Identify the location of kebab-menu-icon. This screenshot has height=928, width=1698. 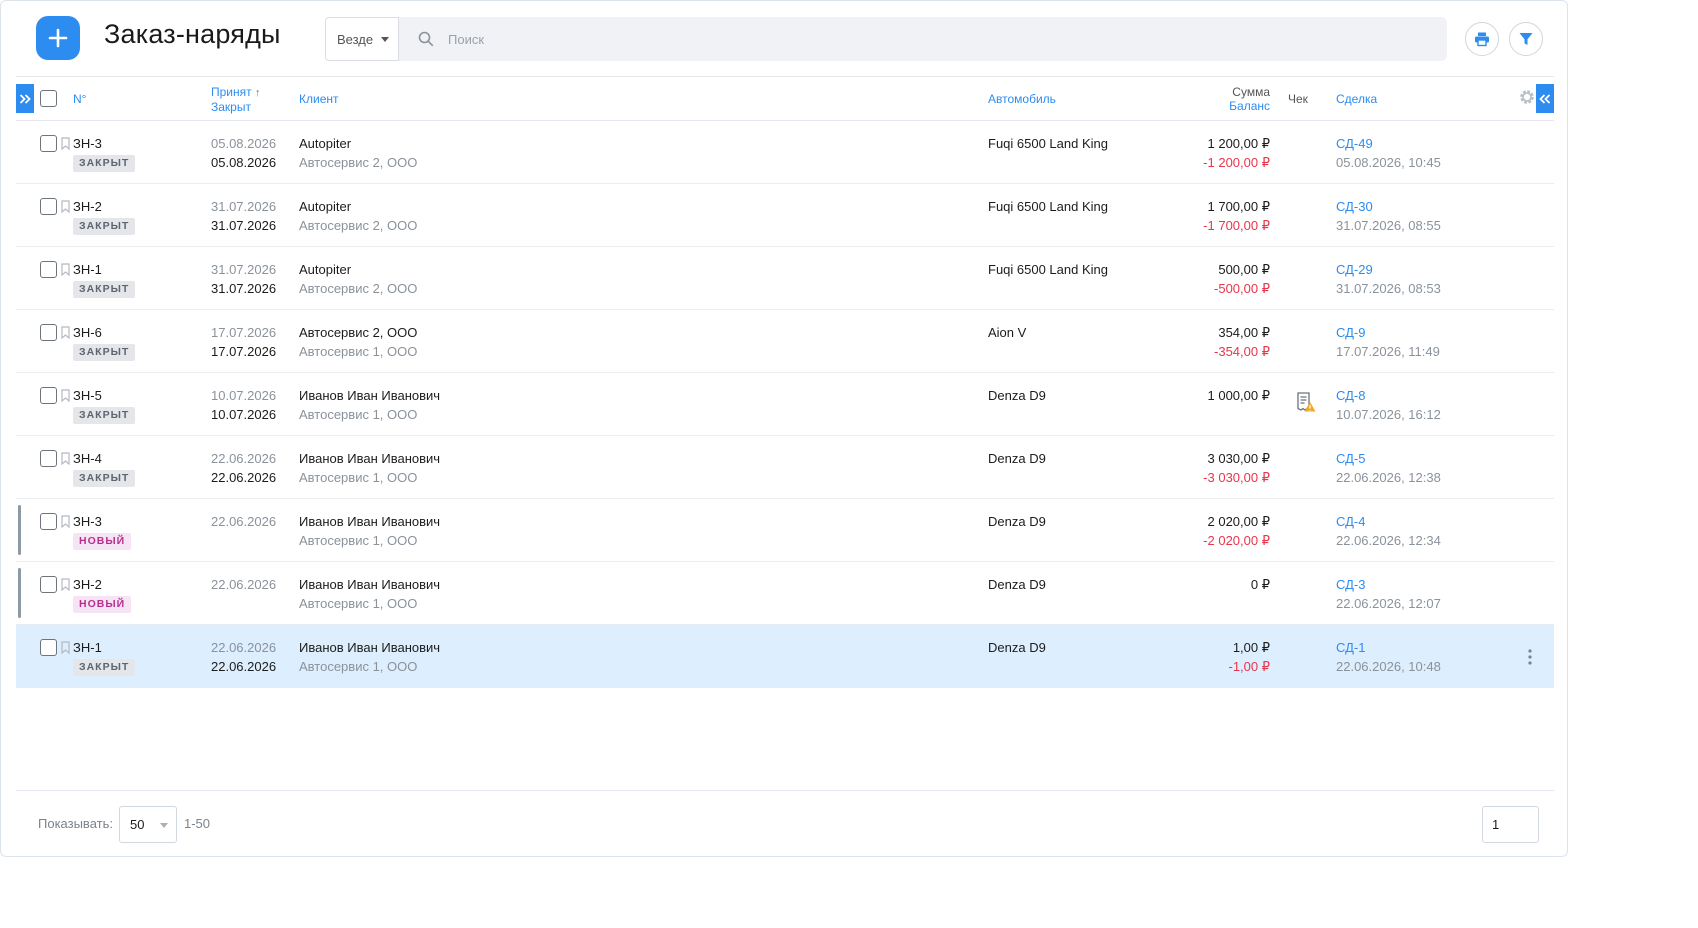
(1530, 657).